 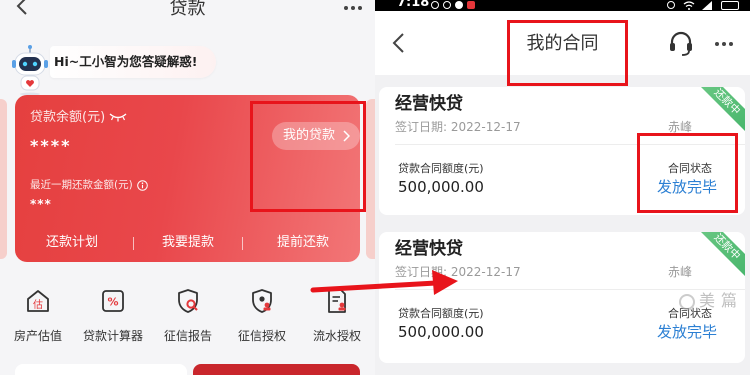 I want to click on service-credit-report: 征信报告, so click(x=188, y=315).